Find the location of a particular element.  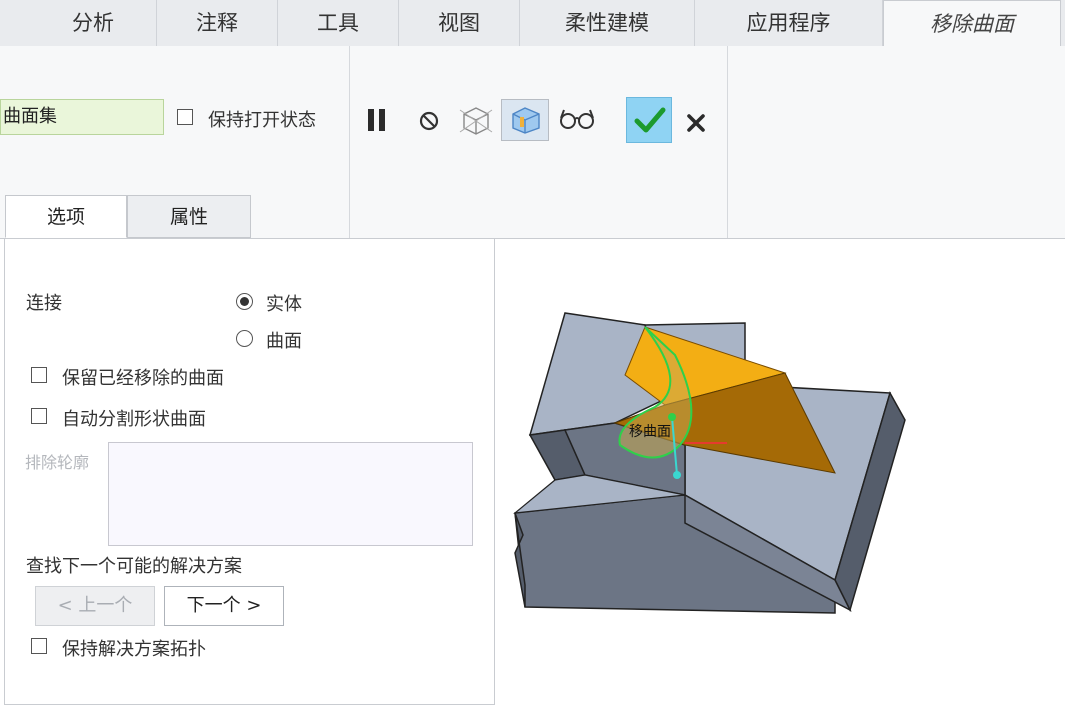

exclude-contours-label: 排除轮廓 is located at coordinates (57, 462).